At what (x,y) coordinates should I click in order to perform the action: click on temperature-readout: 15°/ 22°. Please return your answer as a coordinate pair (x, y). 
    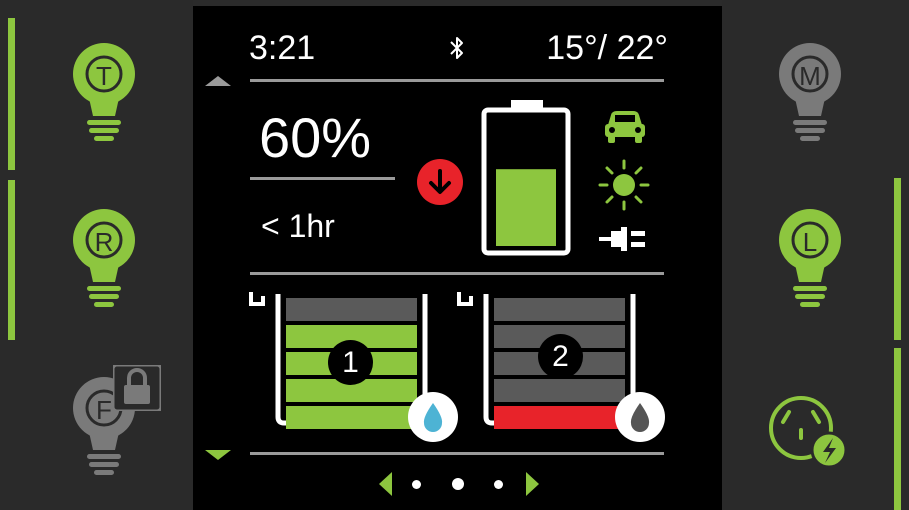
    Looking at the image, I should click on (607, 48).